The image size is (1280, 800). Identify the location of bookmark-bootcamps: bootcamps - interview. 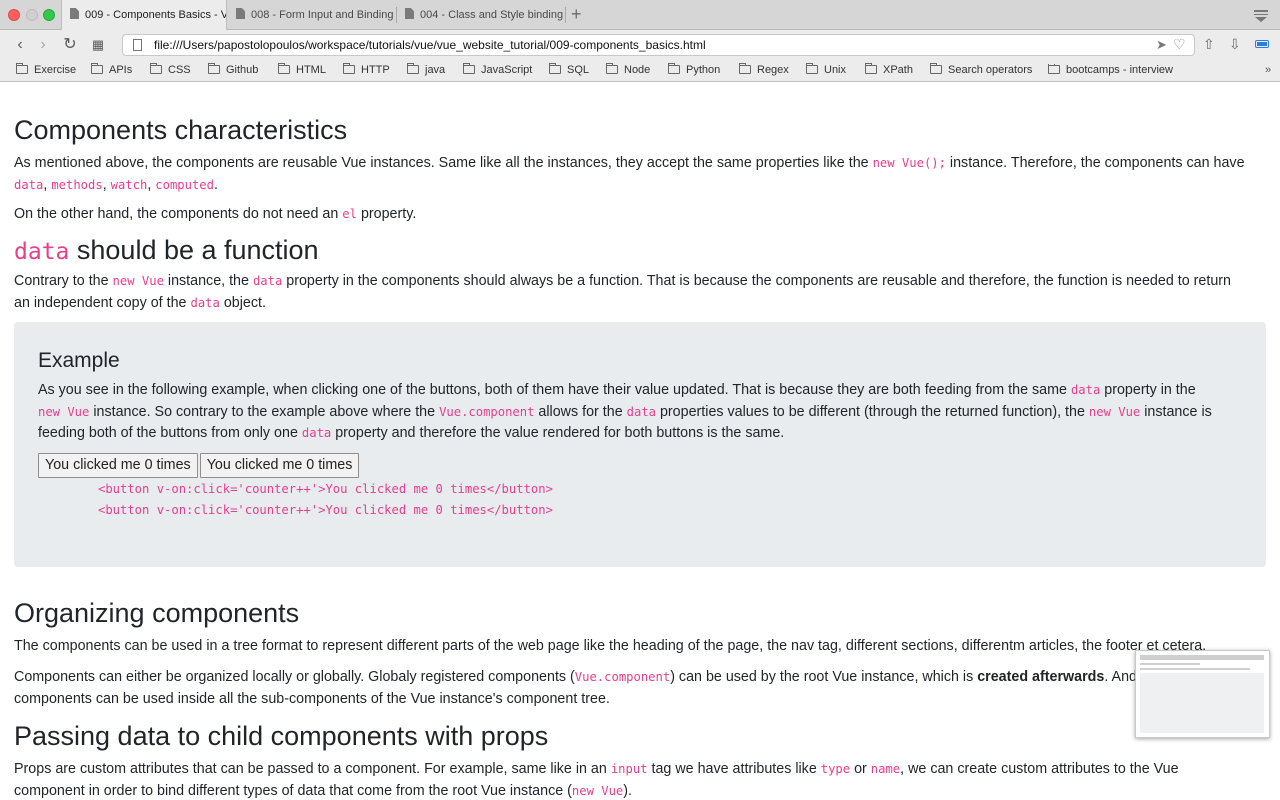
(1111, 70).